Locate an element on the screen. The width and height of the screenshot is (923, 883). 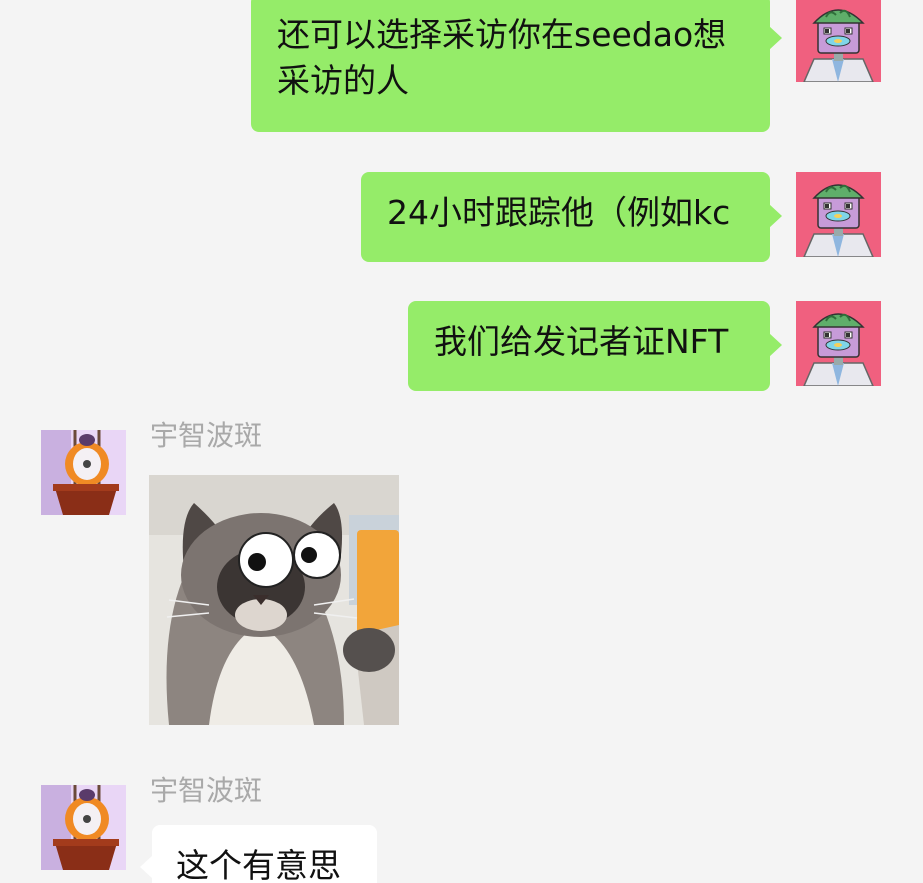
outgoing-message-bubble: 24小时跟踪他（例如kc is located at coordinates (571, 217).